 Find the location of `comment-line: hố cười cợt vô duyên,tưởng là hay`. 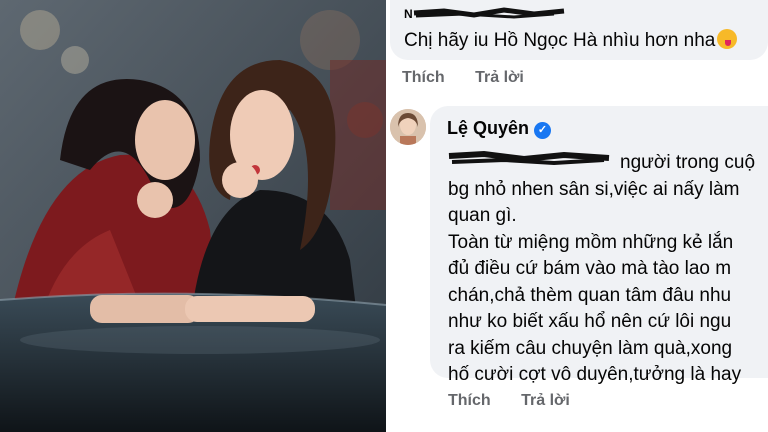

comment-line: hố cười cợt vô duyên,tưởng là hay is located at coordinates (595, 374).